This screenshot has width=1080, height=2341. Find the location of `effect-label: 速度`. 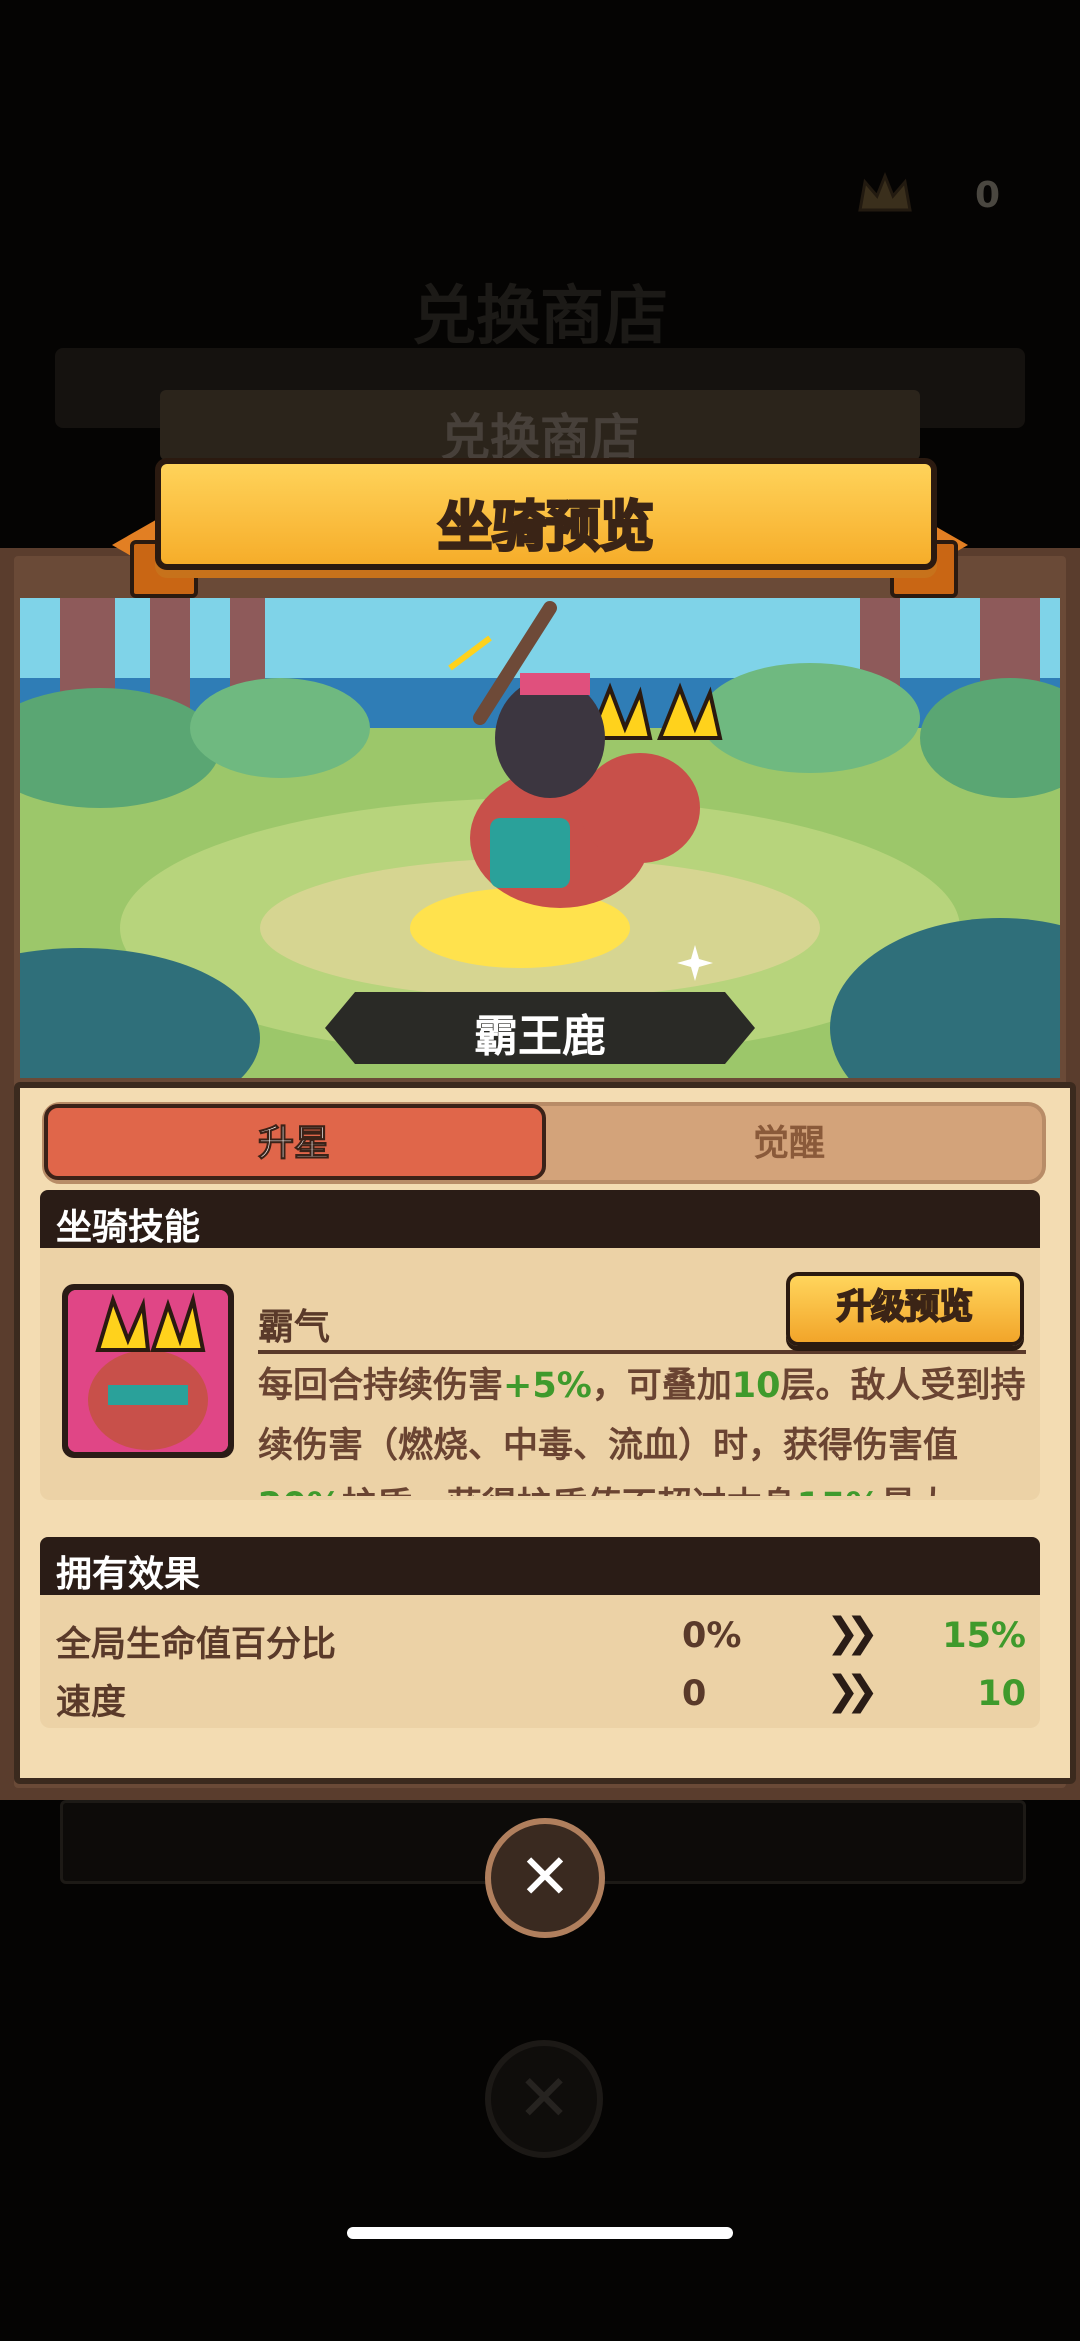

effect-label: 速度 is located at coordinates (91, 1703).